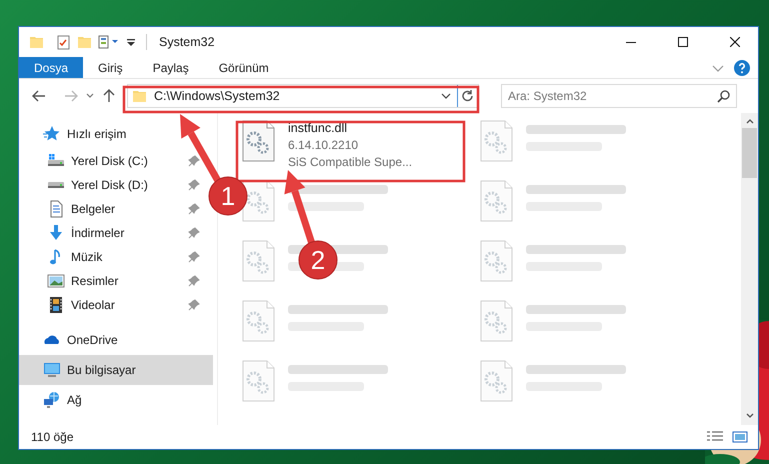 This screenshot has height=464, width=769. What do you see at coordinates (116, 305) in the screenshot?
I see `sidebar-item: Videolar` at bounding box center [116, 305].